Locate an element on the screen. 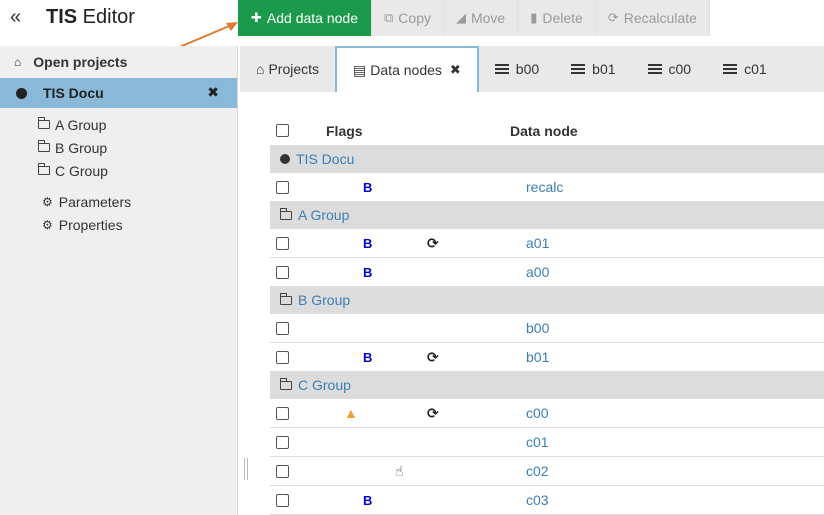  close-icon: ✖ is located at coordinates (213, 92).